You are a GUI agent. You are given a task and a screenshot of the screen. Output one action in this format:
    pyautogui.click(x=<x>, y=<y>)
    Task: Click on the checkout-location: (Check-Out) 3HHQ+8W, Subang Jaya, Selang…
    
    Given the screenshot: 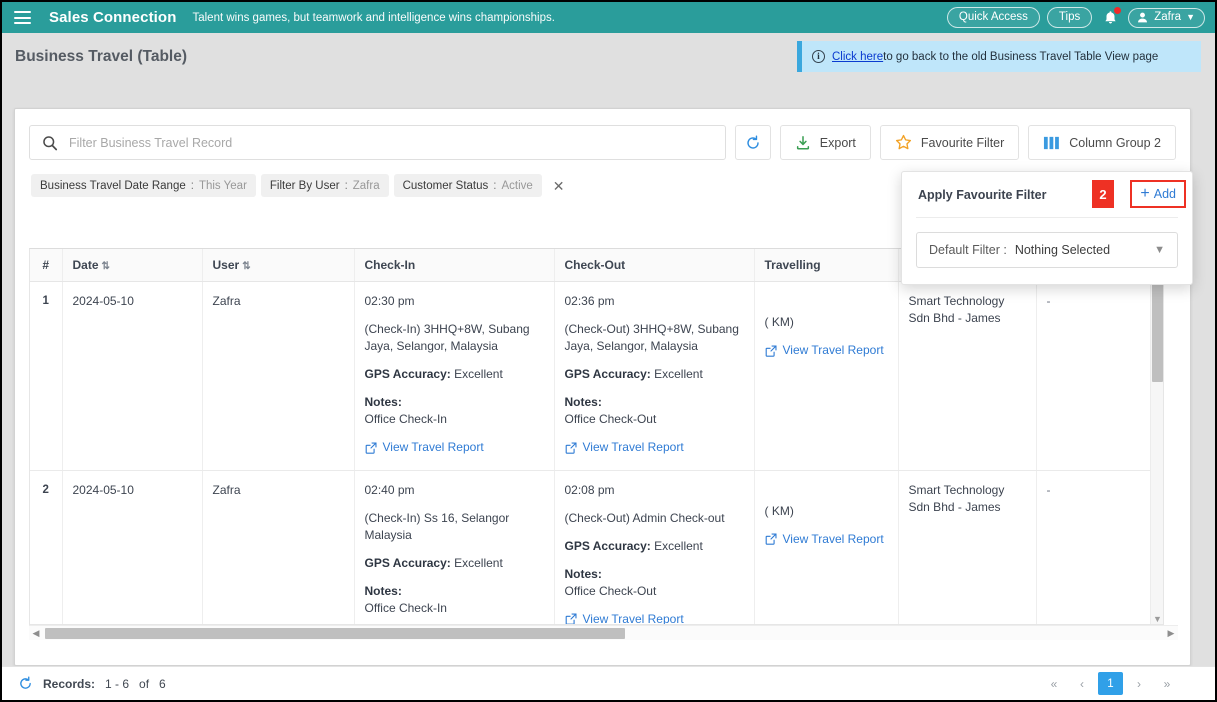 What is the action you would take?
    pyautogui.click(x=651, y=338)
    